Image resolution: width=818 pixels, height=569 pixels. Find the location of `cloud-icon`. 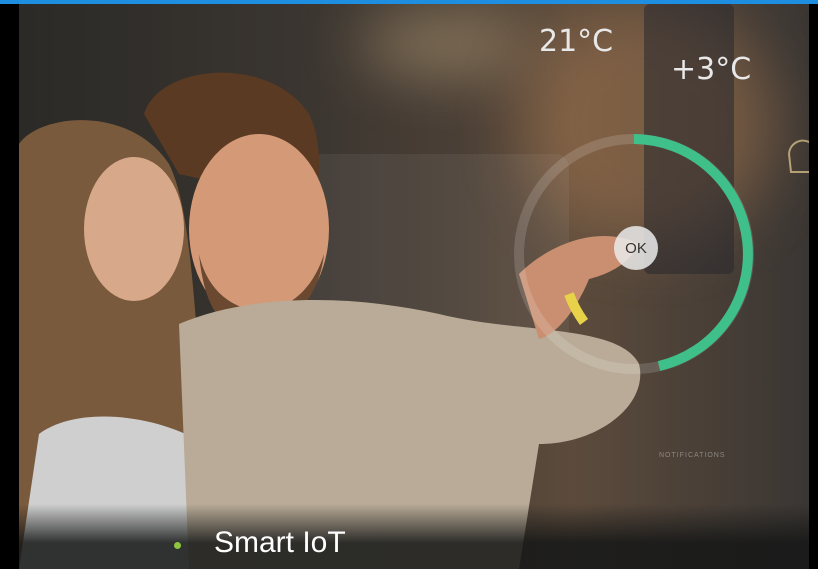

cloud-icon is located at coordinates (798, 156).